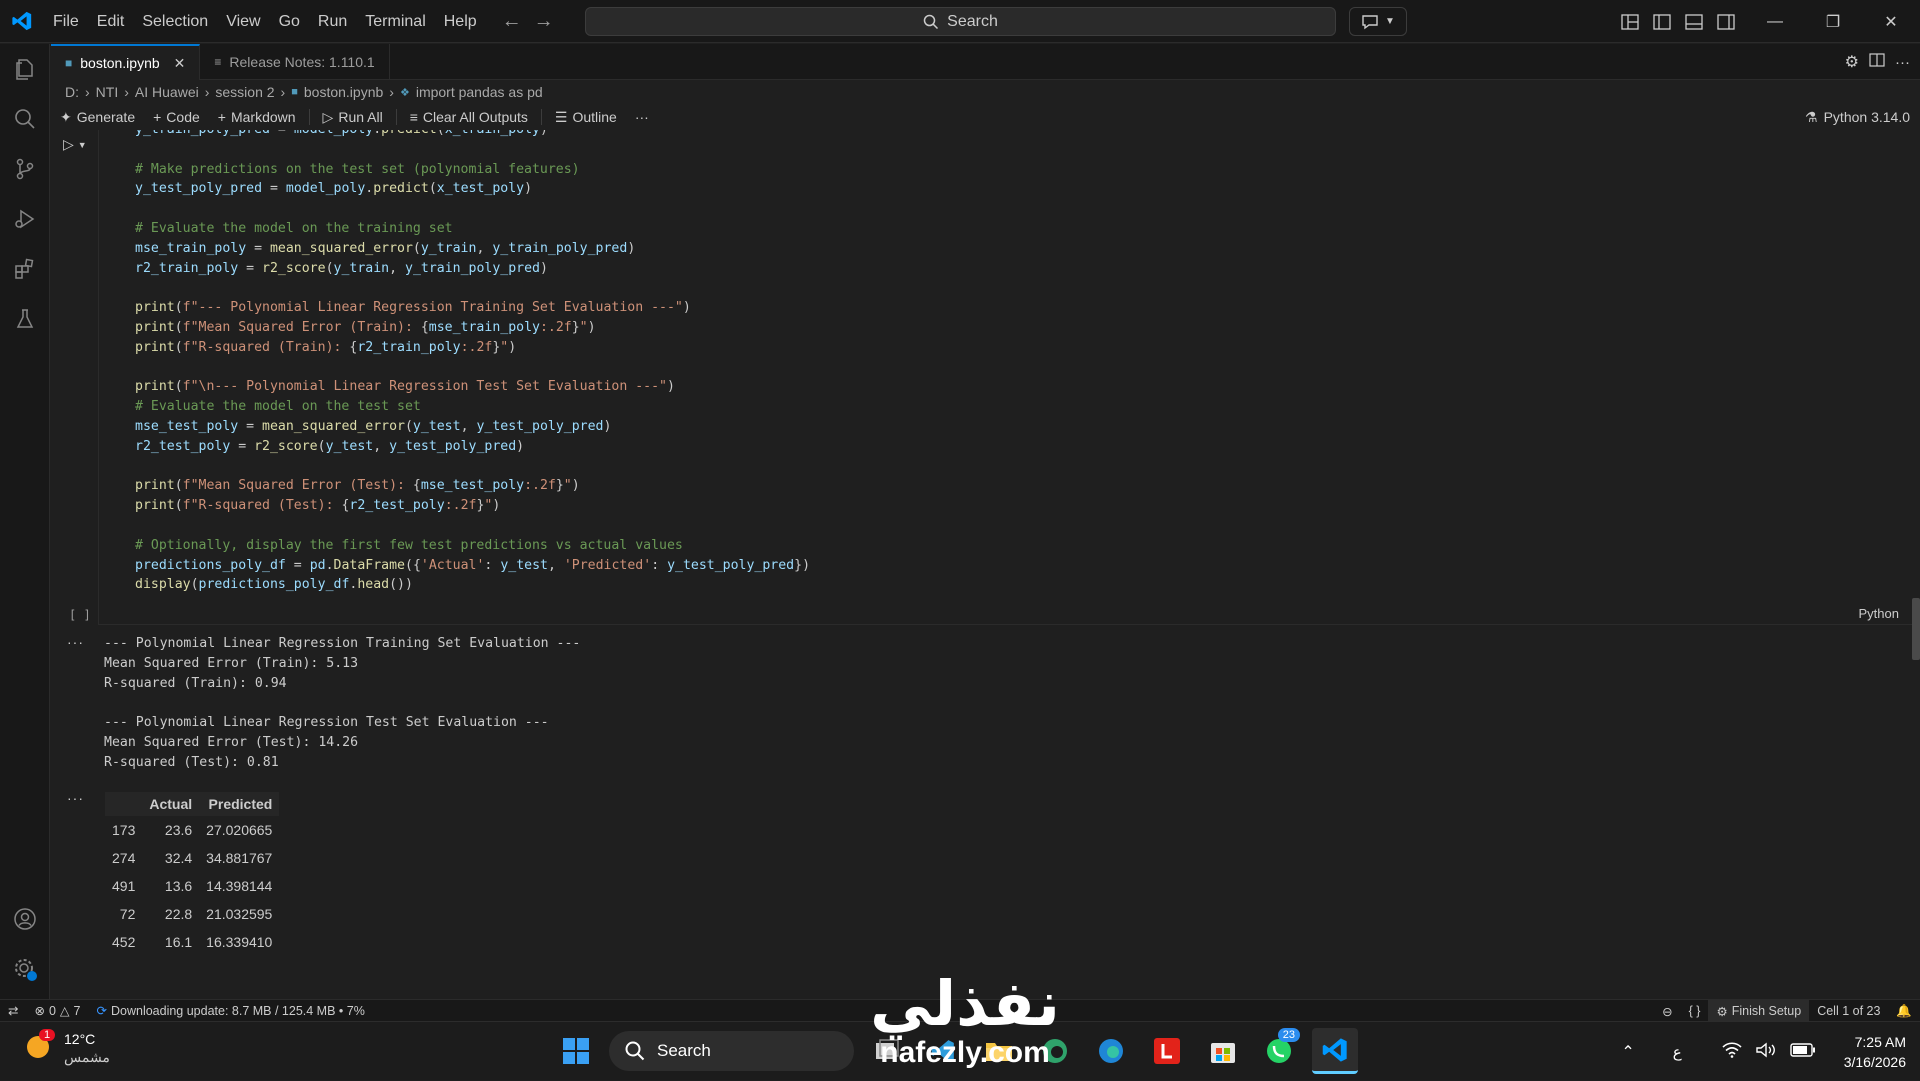  Describe the element at coordinates (353, 117) in the screenshot. I see `run-all-button: ▷ Run All` at that location.